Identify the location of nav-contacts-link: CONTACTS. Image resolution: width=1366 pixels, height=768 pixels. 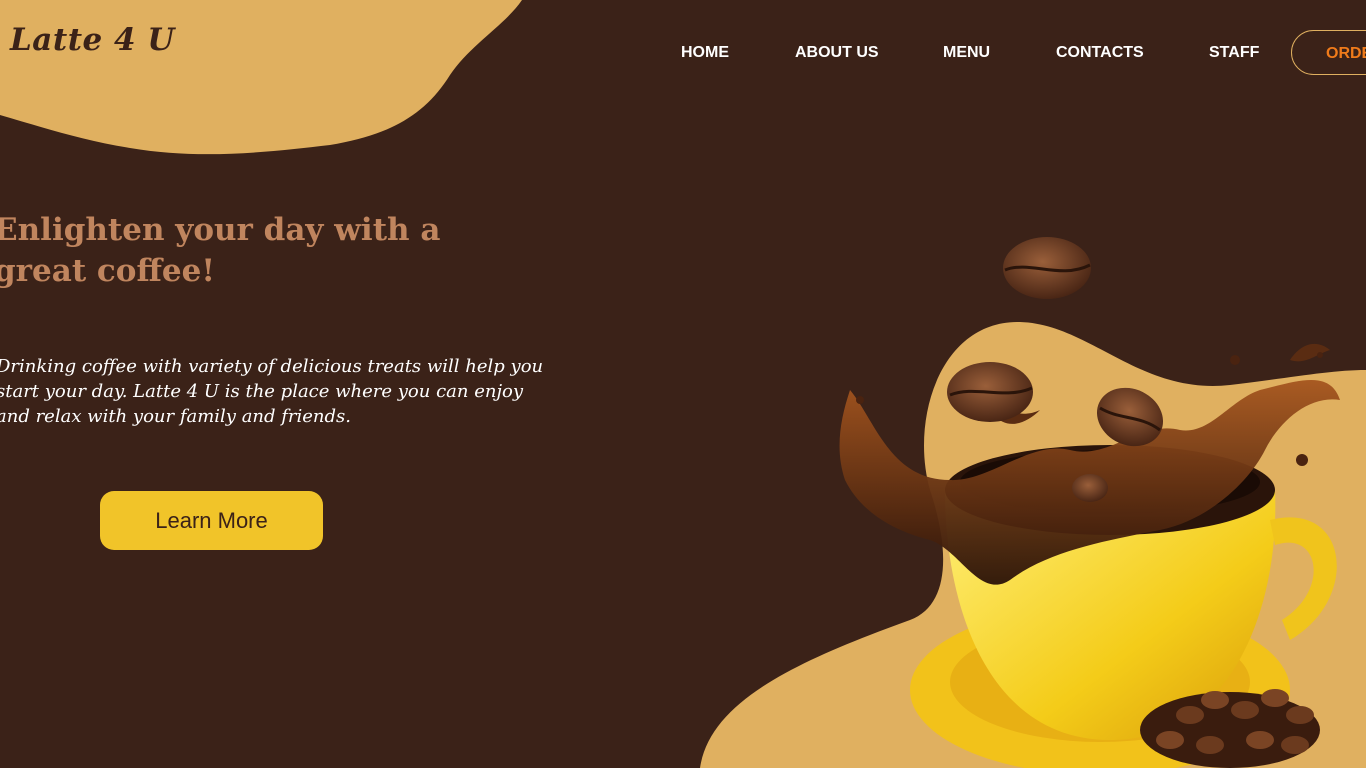
(1100, 53).